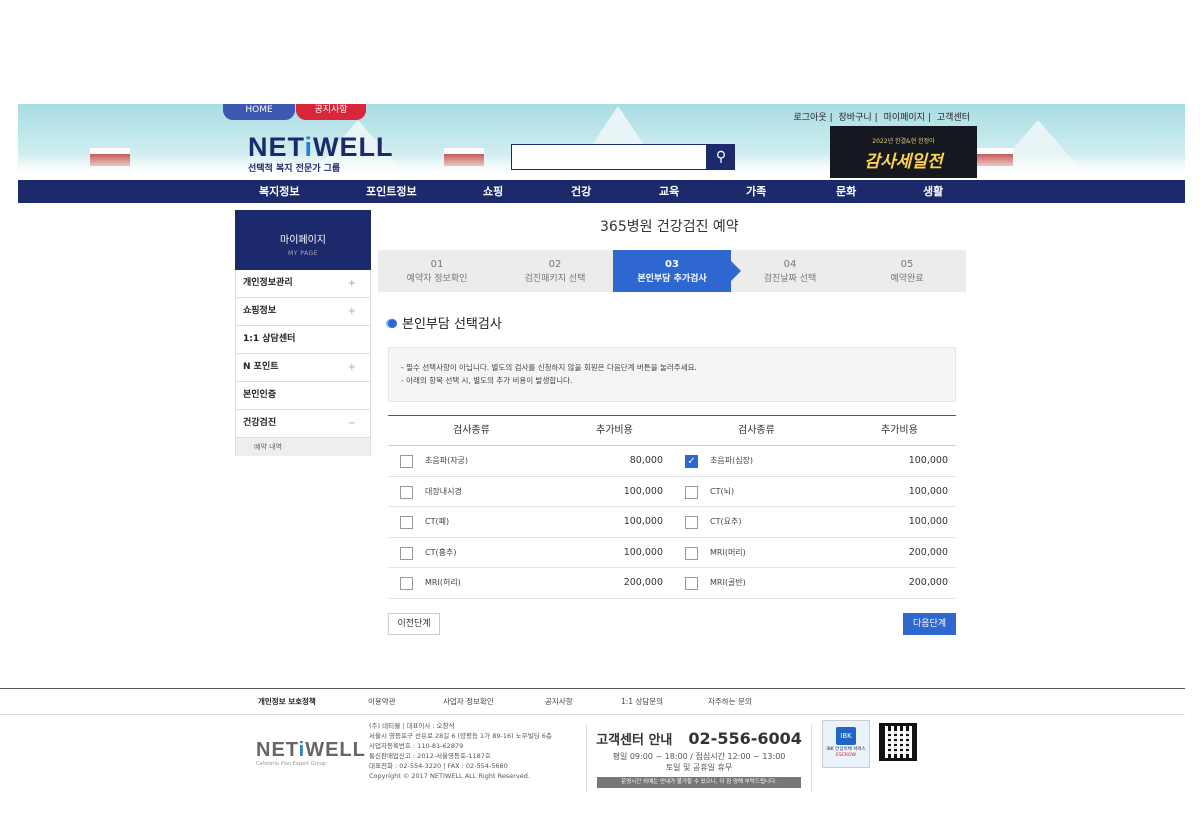  I want to click on step-label: 예약자 정보확인, so click(437, 279).